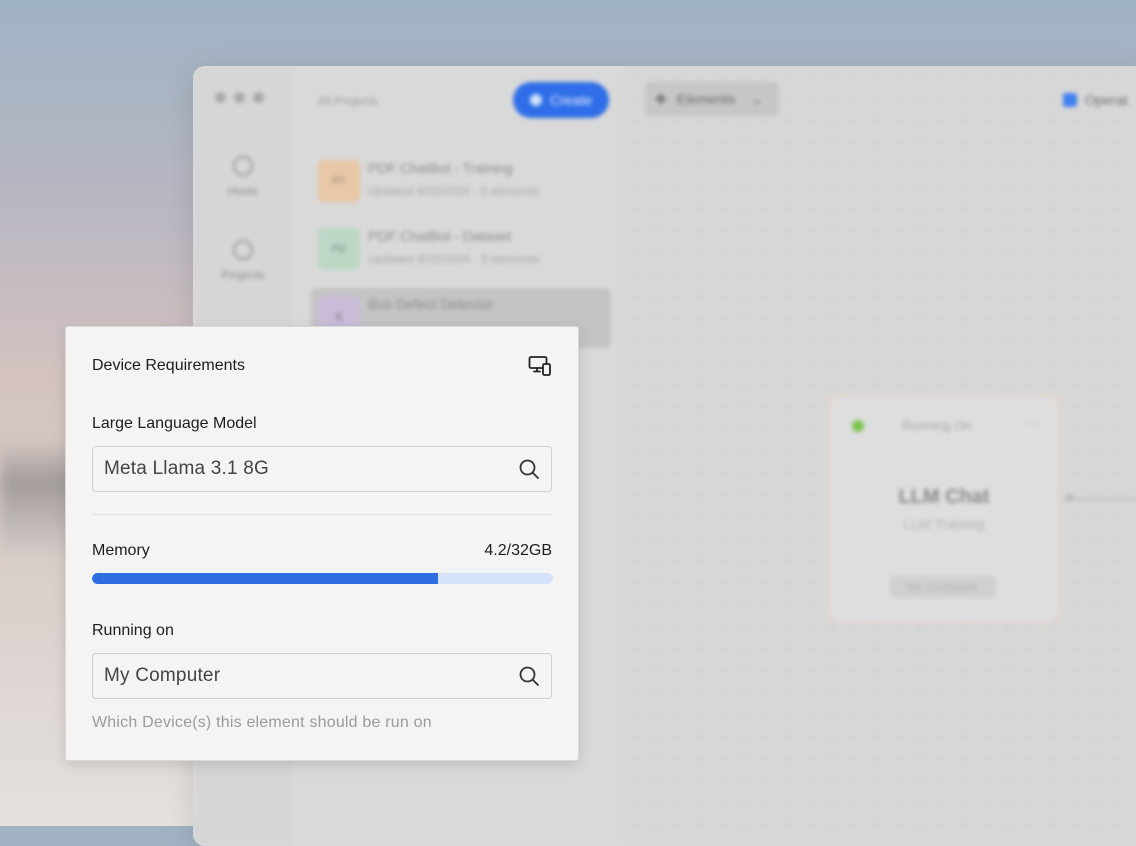 This screenshot has width=1136, height=846. I want to click on llm-select-field: Meta Llama 3.1 8G, so click(322, 469).